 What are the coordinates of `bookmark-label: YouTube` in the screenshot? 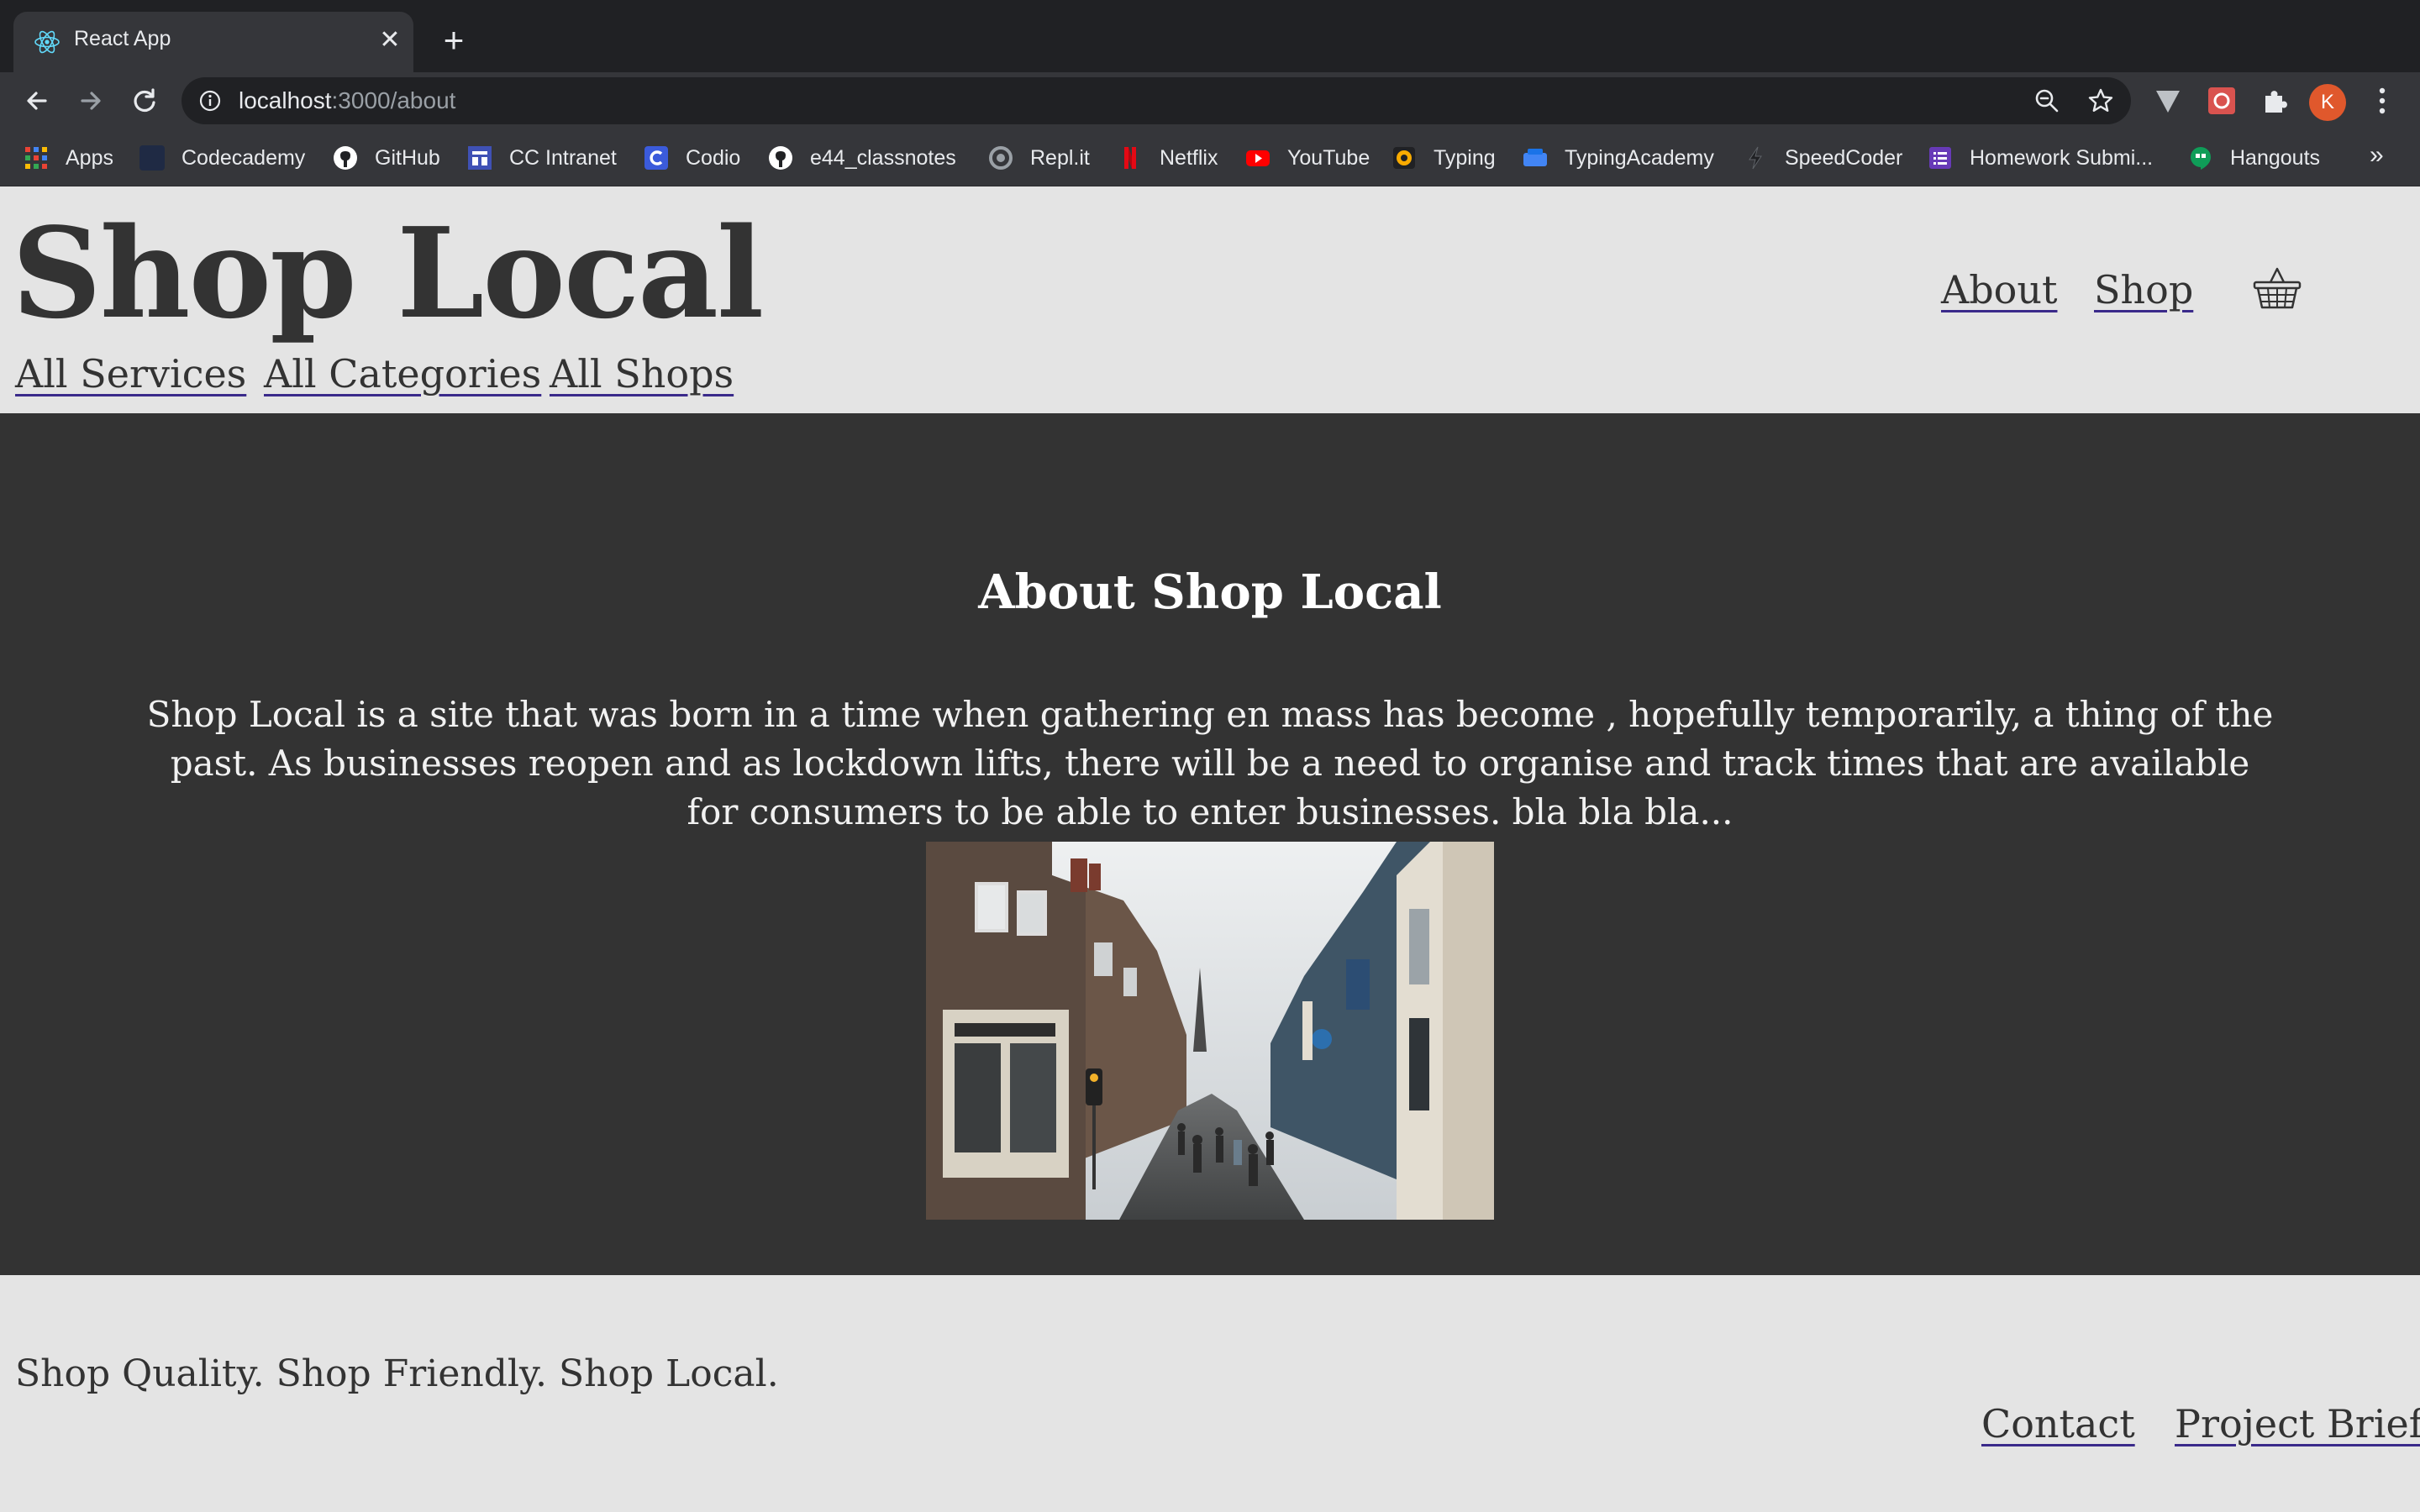 It's located at (1328, 157).